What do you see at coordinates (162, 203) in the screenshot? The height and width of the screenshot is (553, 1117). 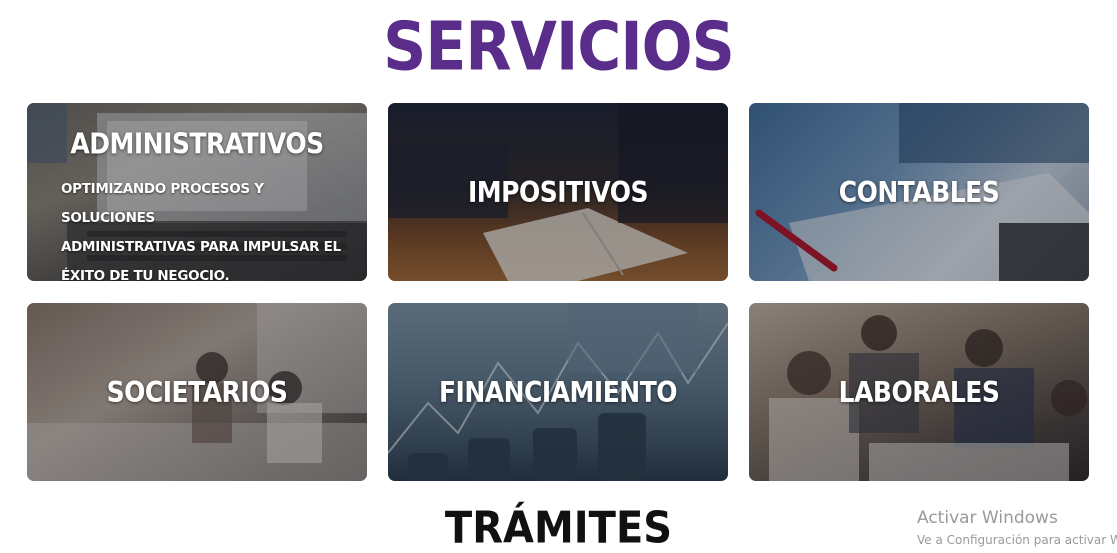 I see `card-description-line: OPTIMIZANDO PROCESOS Y SOLUCIONES` at bounding box center [162, 203].